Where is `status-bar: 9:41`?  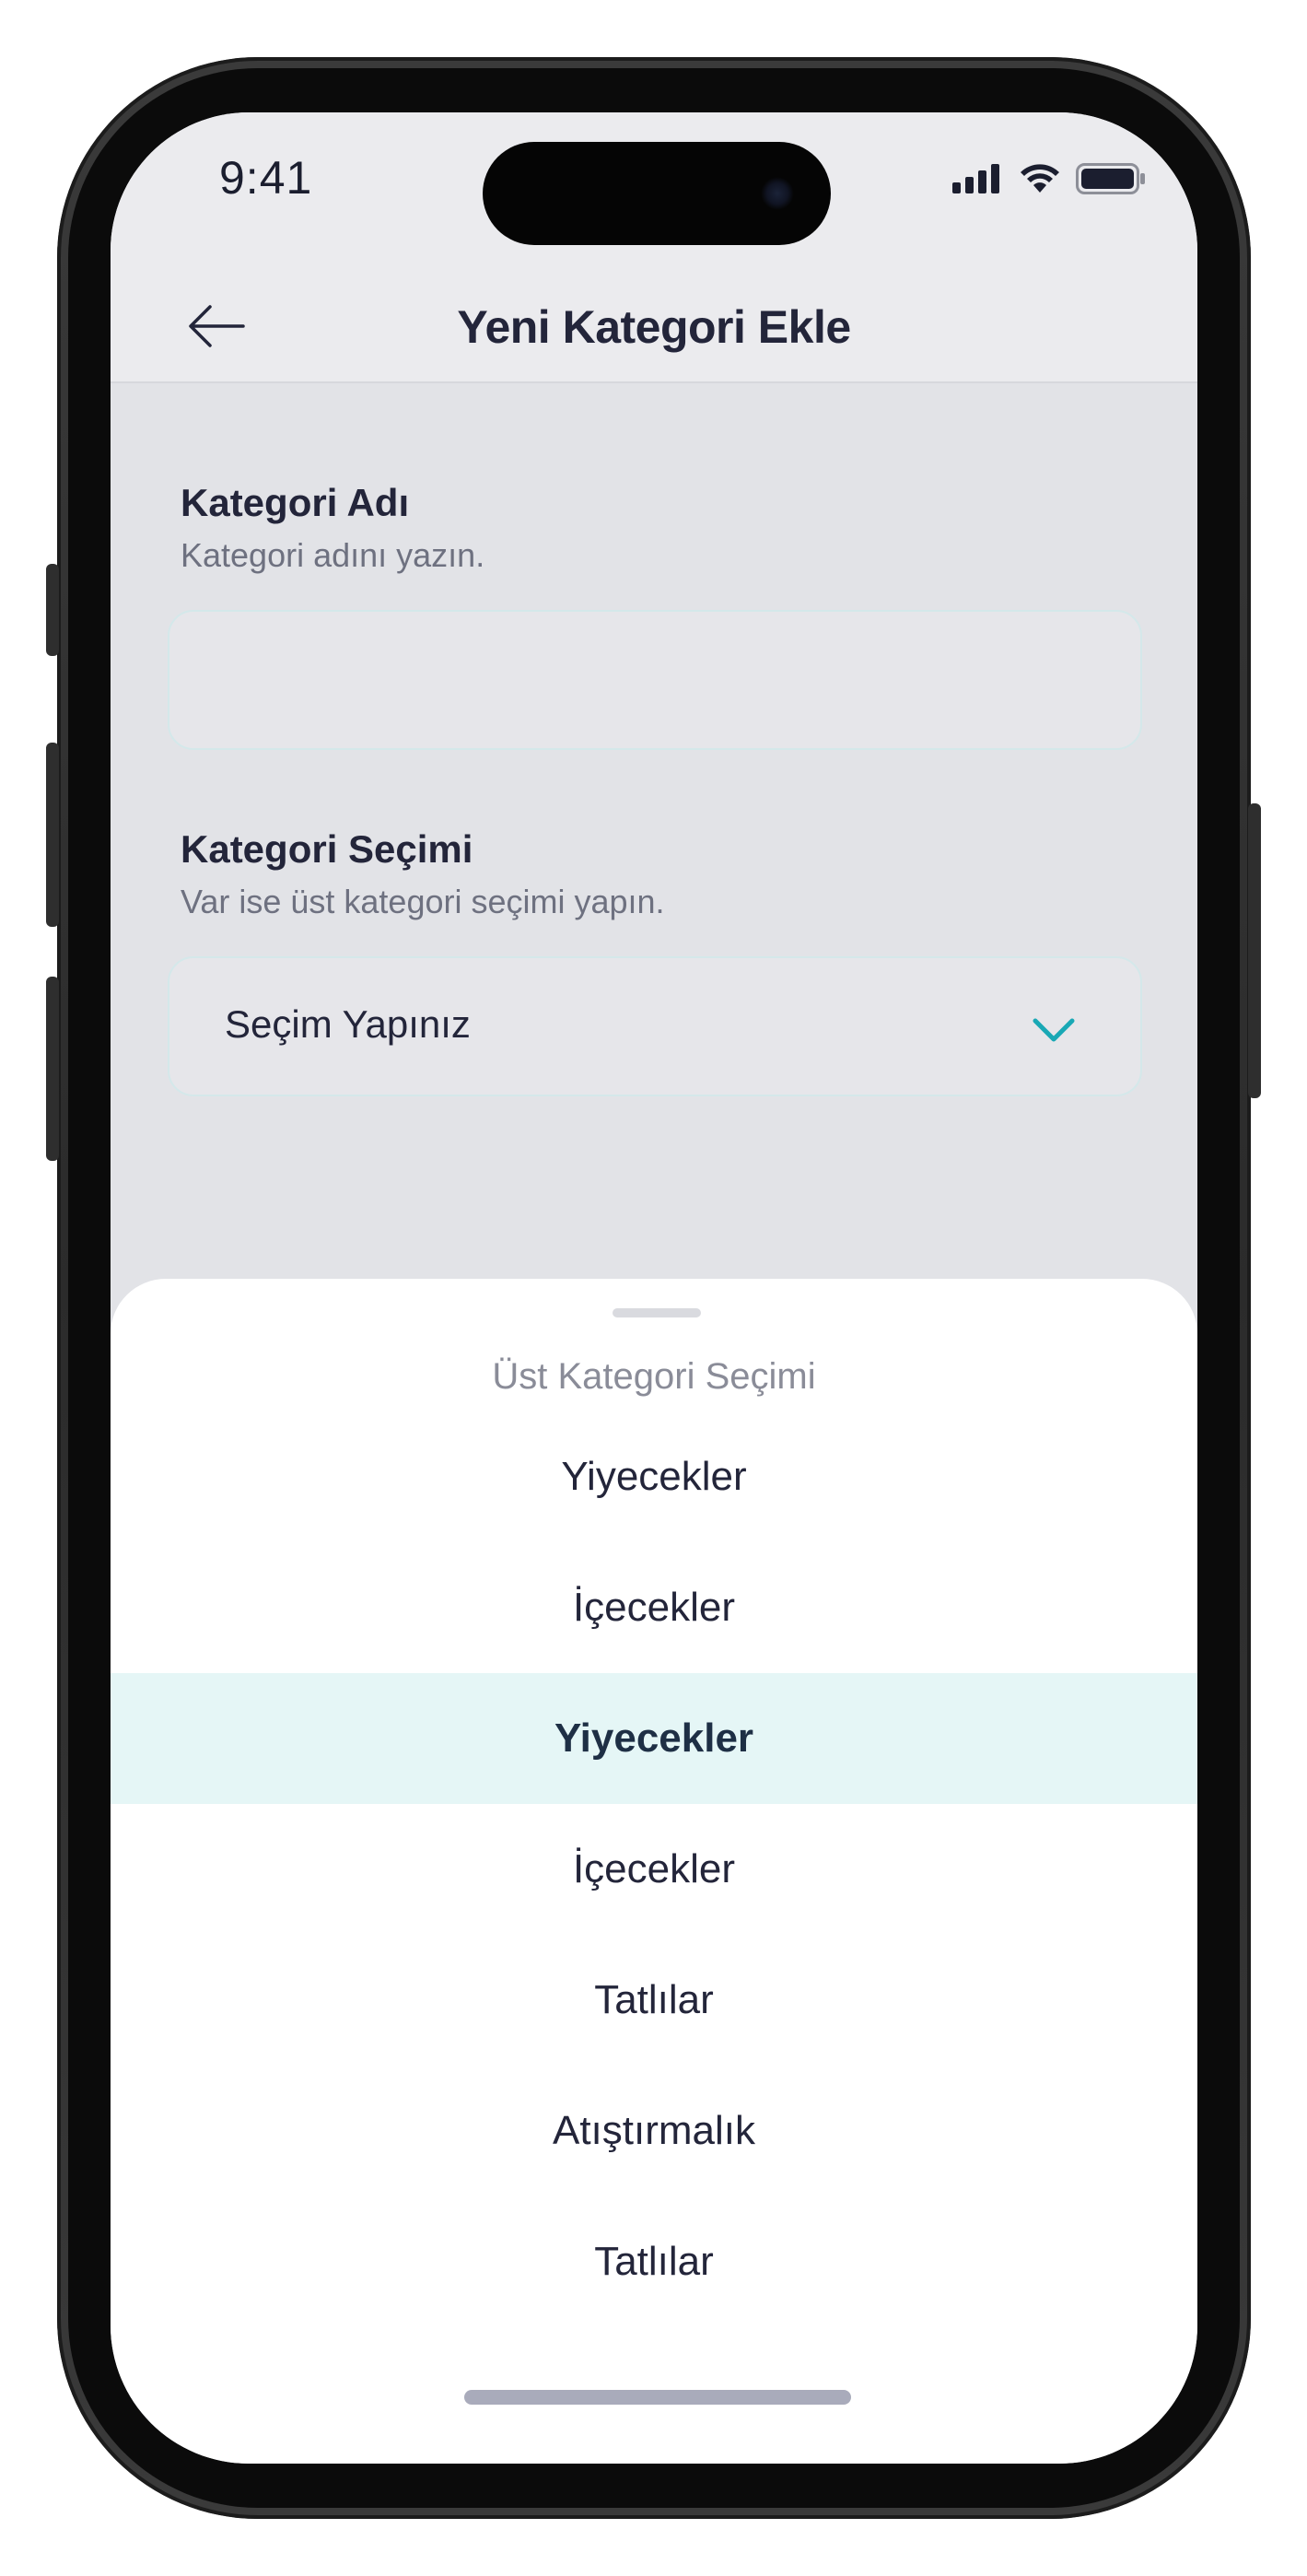
status-bar: 9:41 is located at coordinates (654, 190).